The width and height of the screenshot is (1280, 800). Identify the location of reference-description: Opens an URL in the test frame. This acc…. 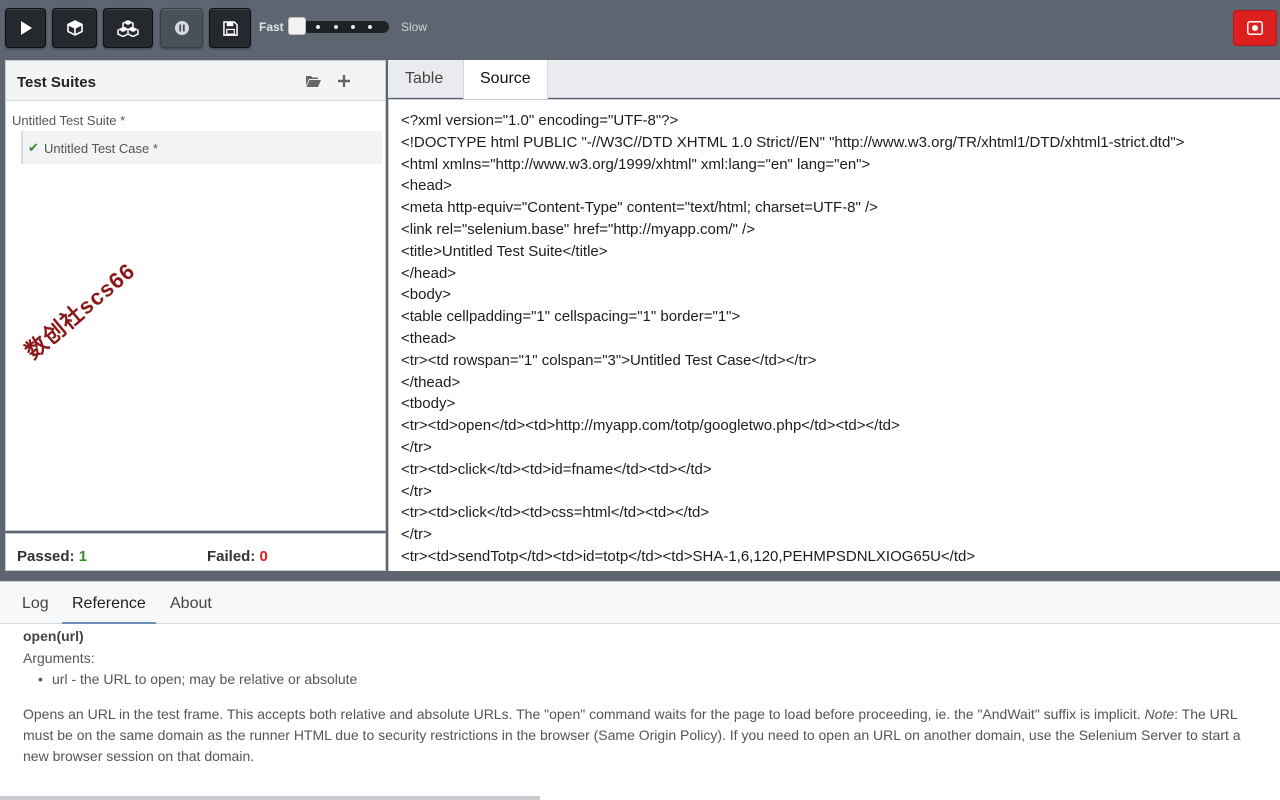
(643, 735).